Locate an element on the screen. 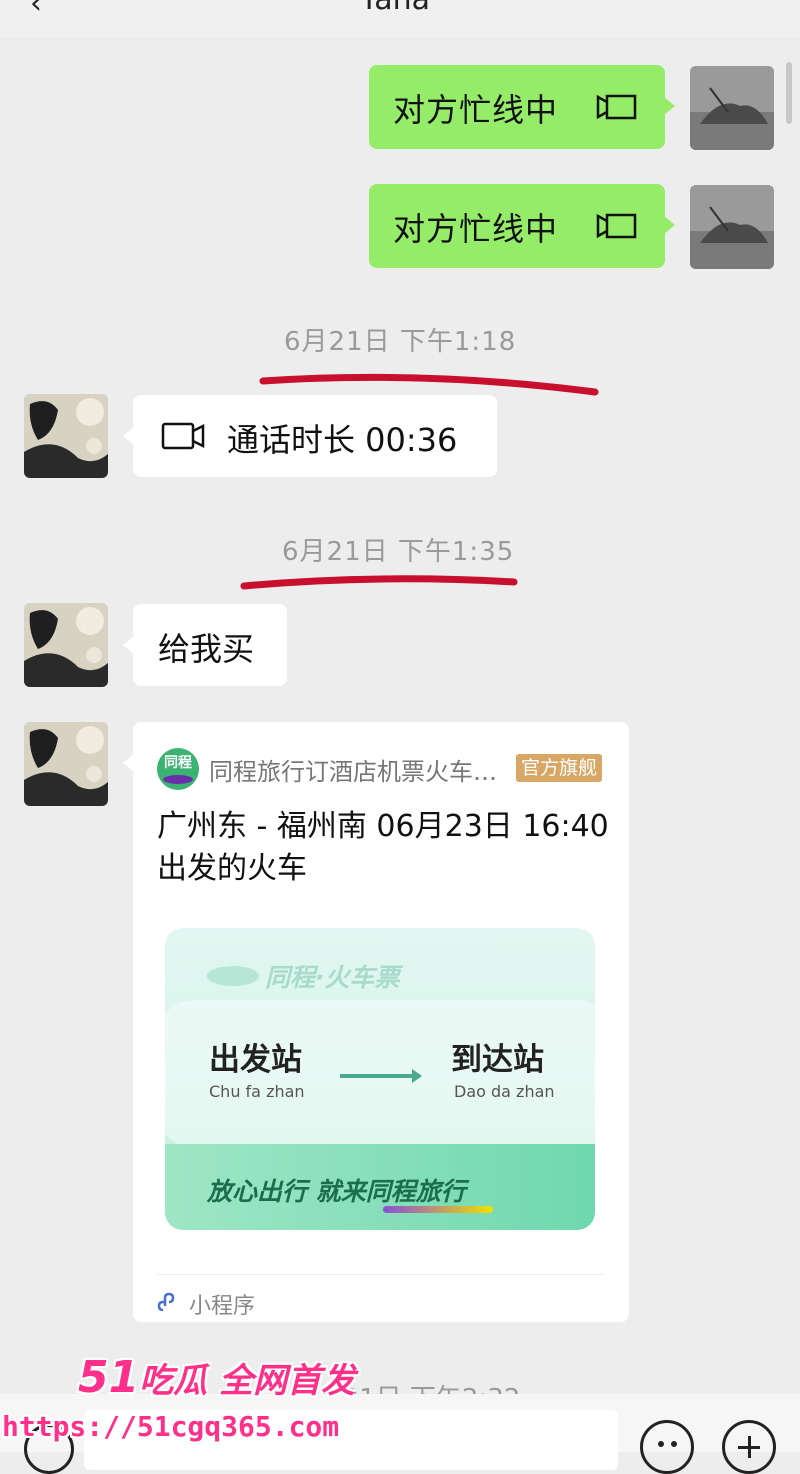 Image resolution: width=800 pixels, height=1474 pixels. ticket-brand: 同程·火车票 is located at coordinates (332, 977).